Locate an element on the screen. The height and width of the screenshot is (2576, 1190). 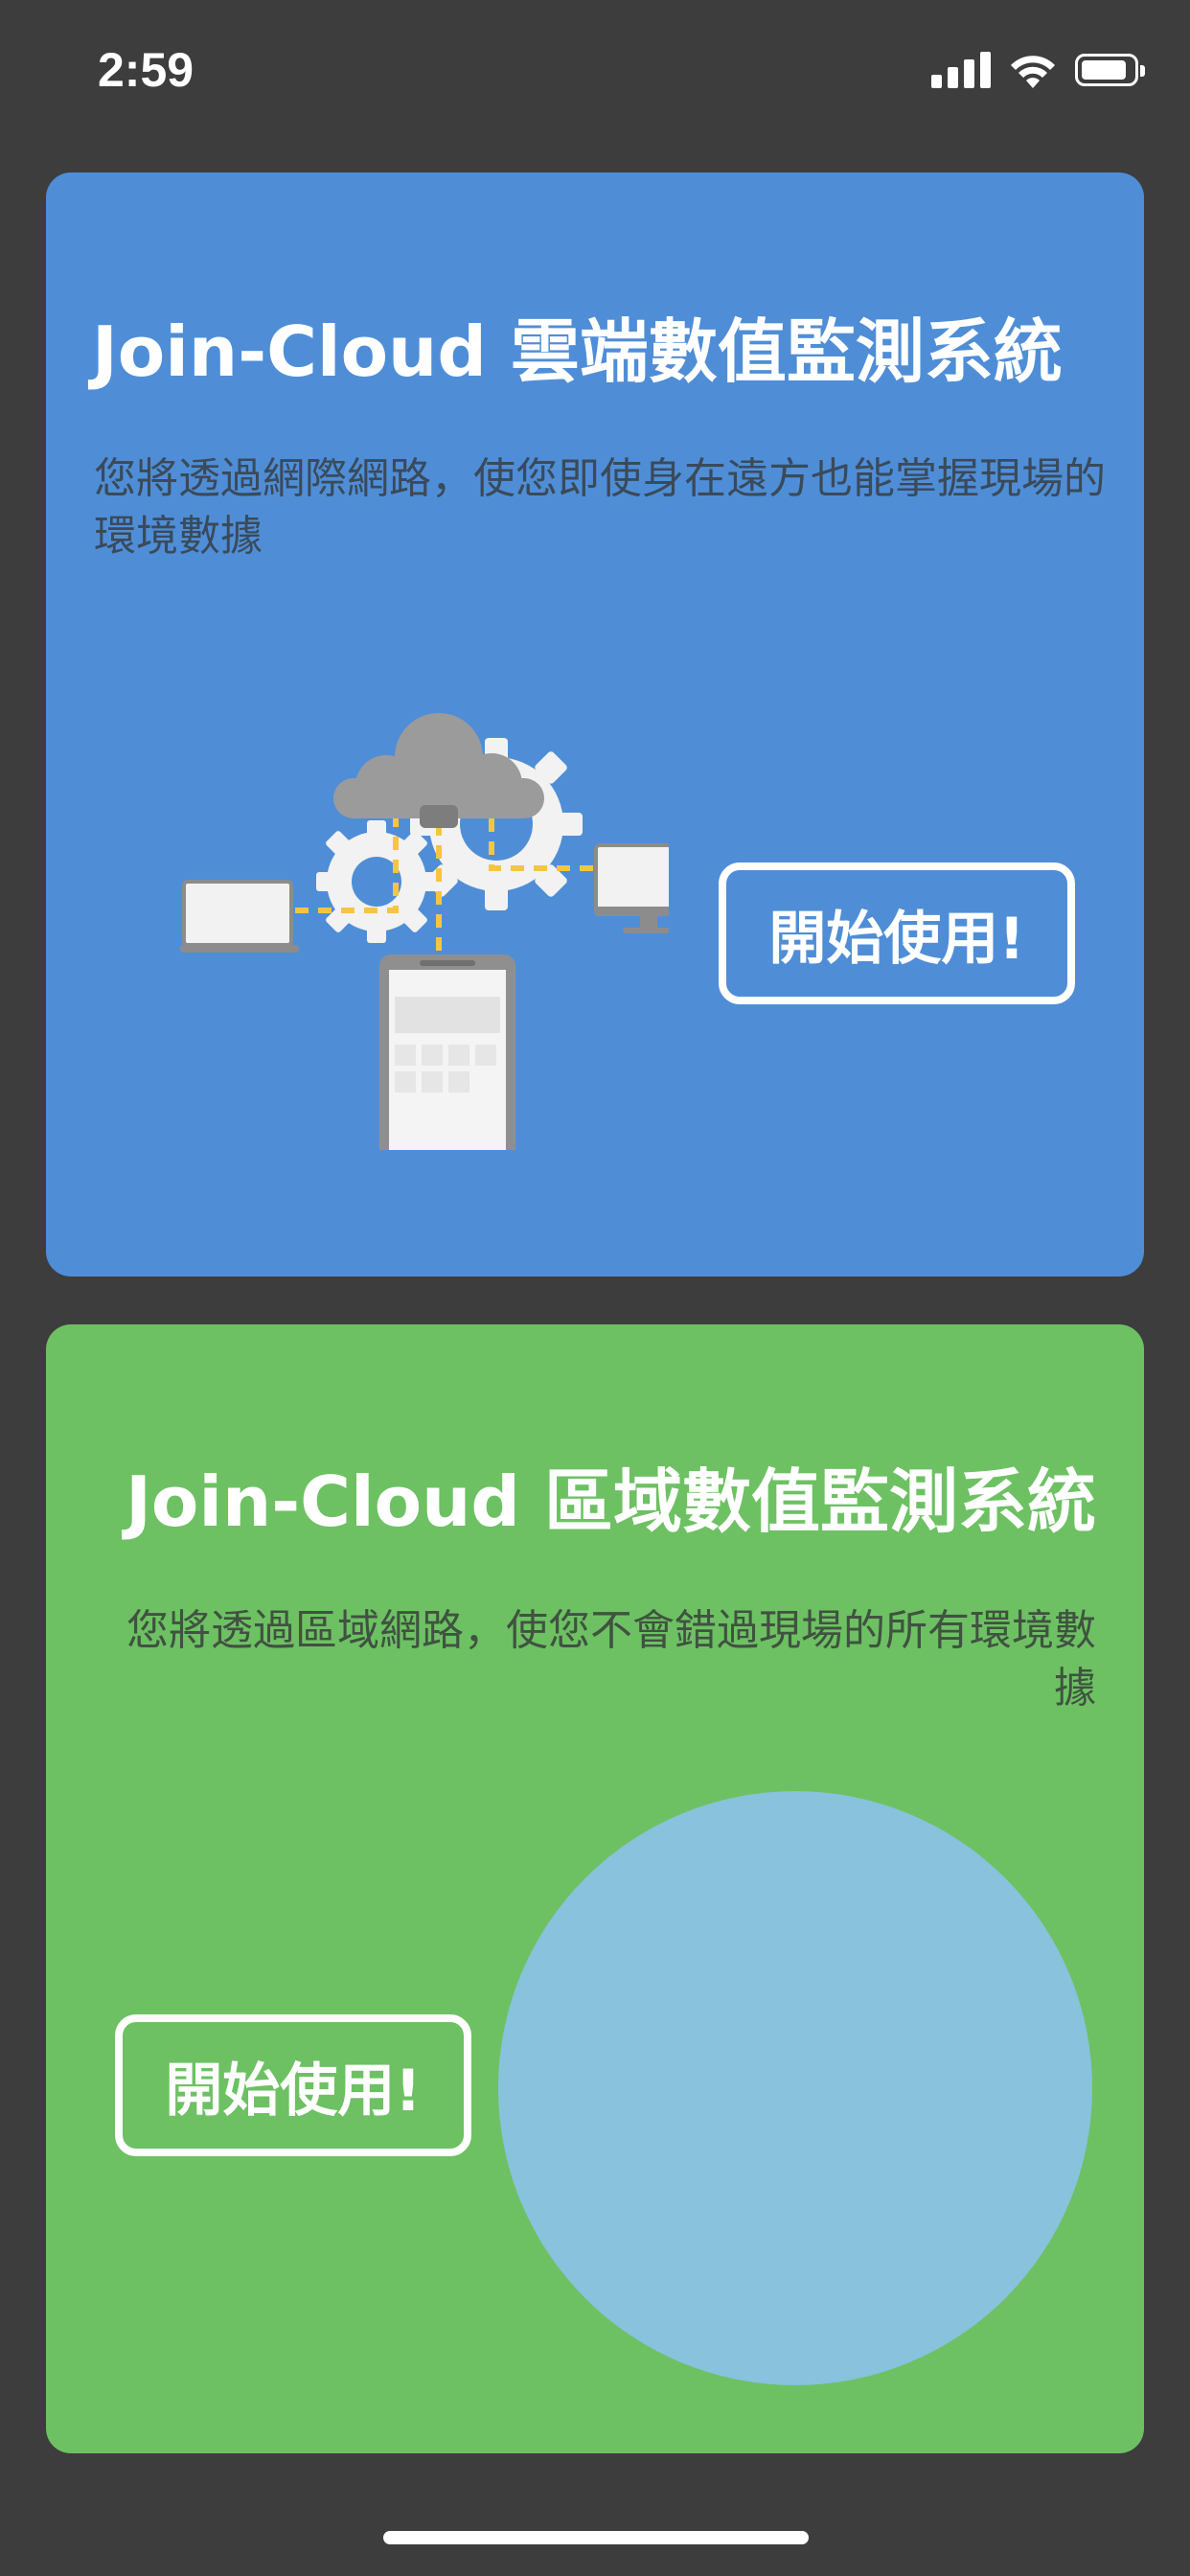
local-start-button: 開始使用! is located at coordinates (293, 2085).